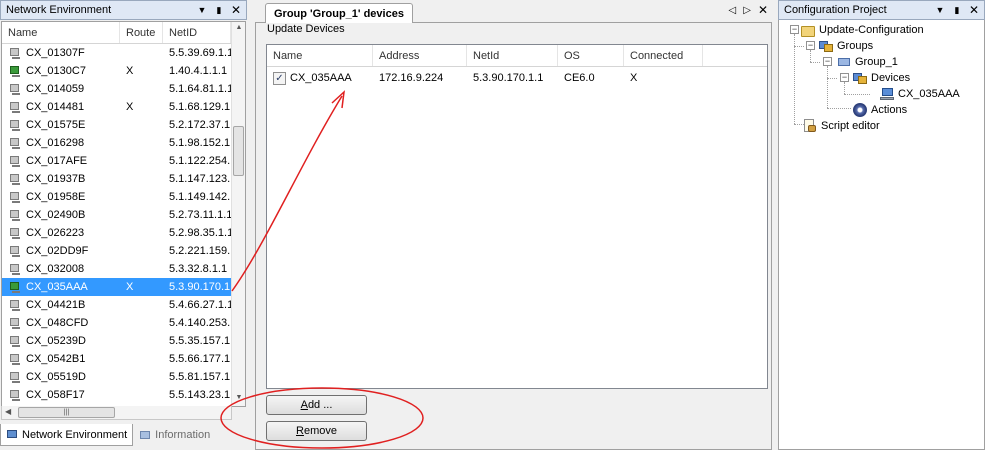 This screenshot has width=985, height=450. I want to click on device-netid: 5.5.39.69.1.1, so click(200, 53).